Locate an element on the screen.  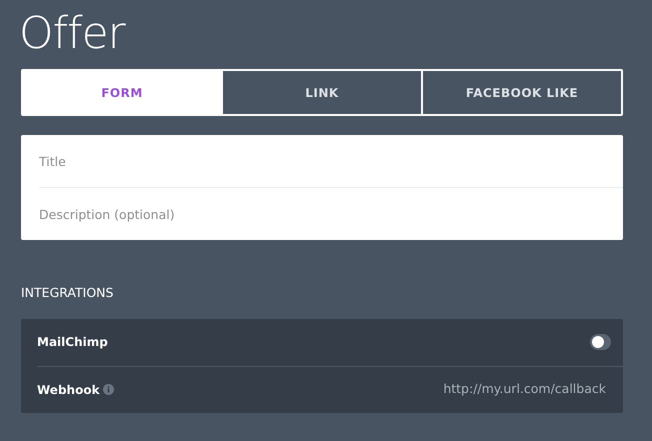
input-field: Description (optional) is located at coordinates (322, 214).